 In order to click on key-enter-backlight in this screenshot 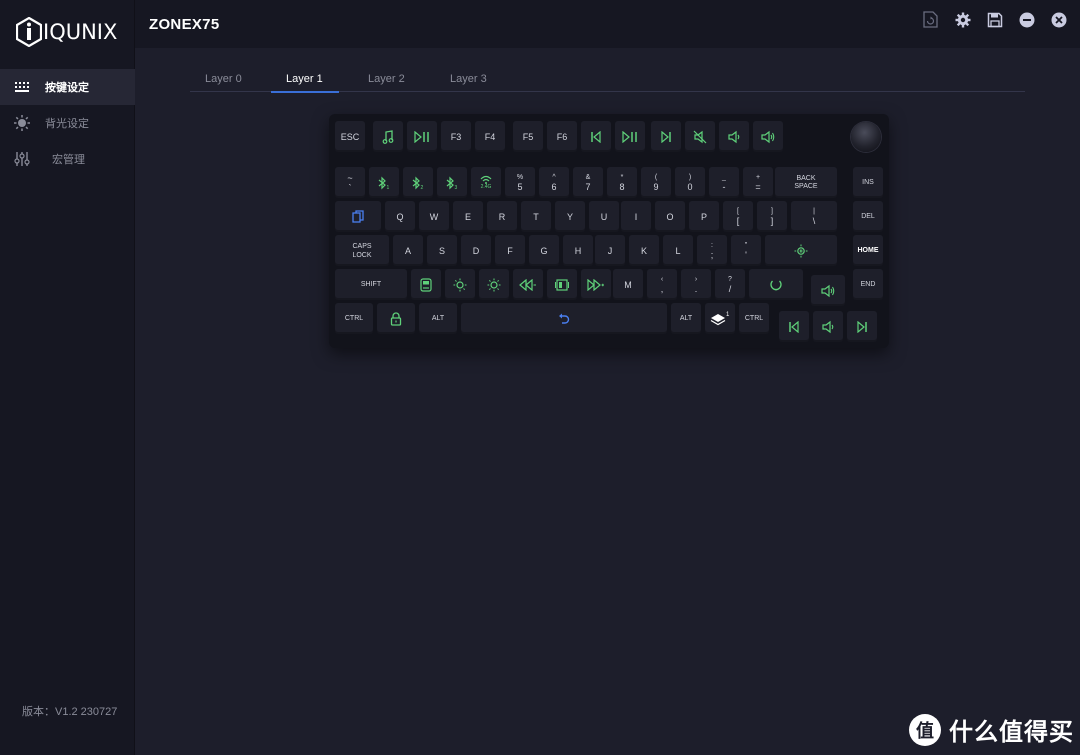, I will do `click(801, 250)`.